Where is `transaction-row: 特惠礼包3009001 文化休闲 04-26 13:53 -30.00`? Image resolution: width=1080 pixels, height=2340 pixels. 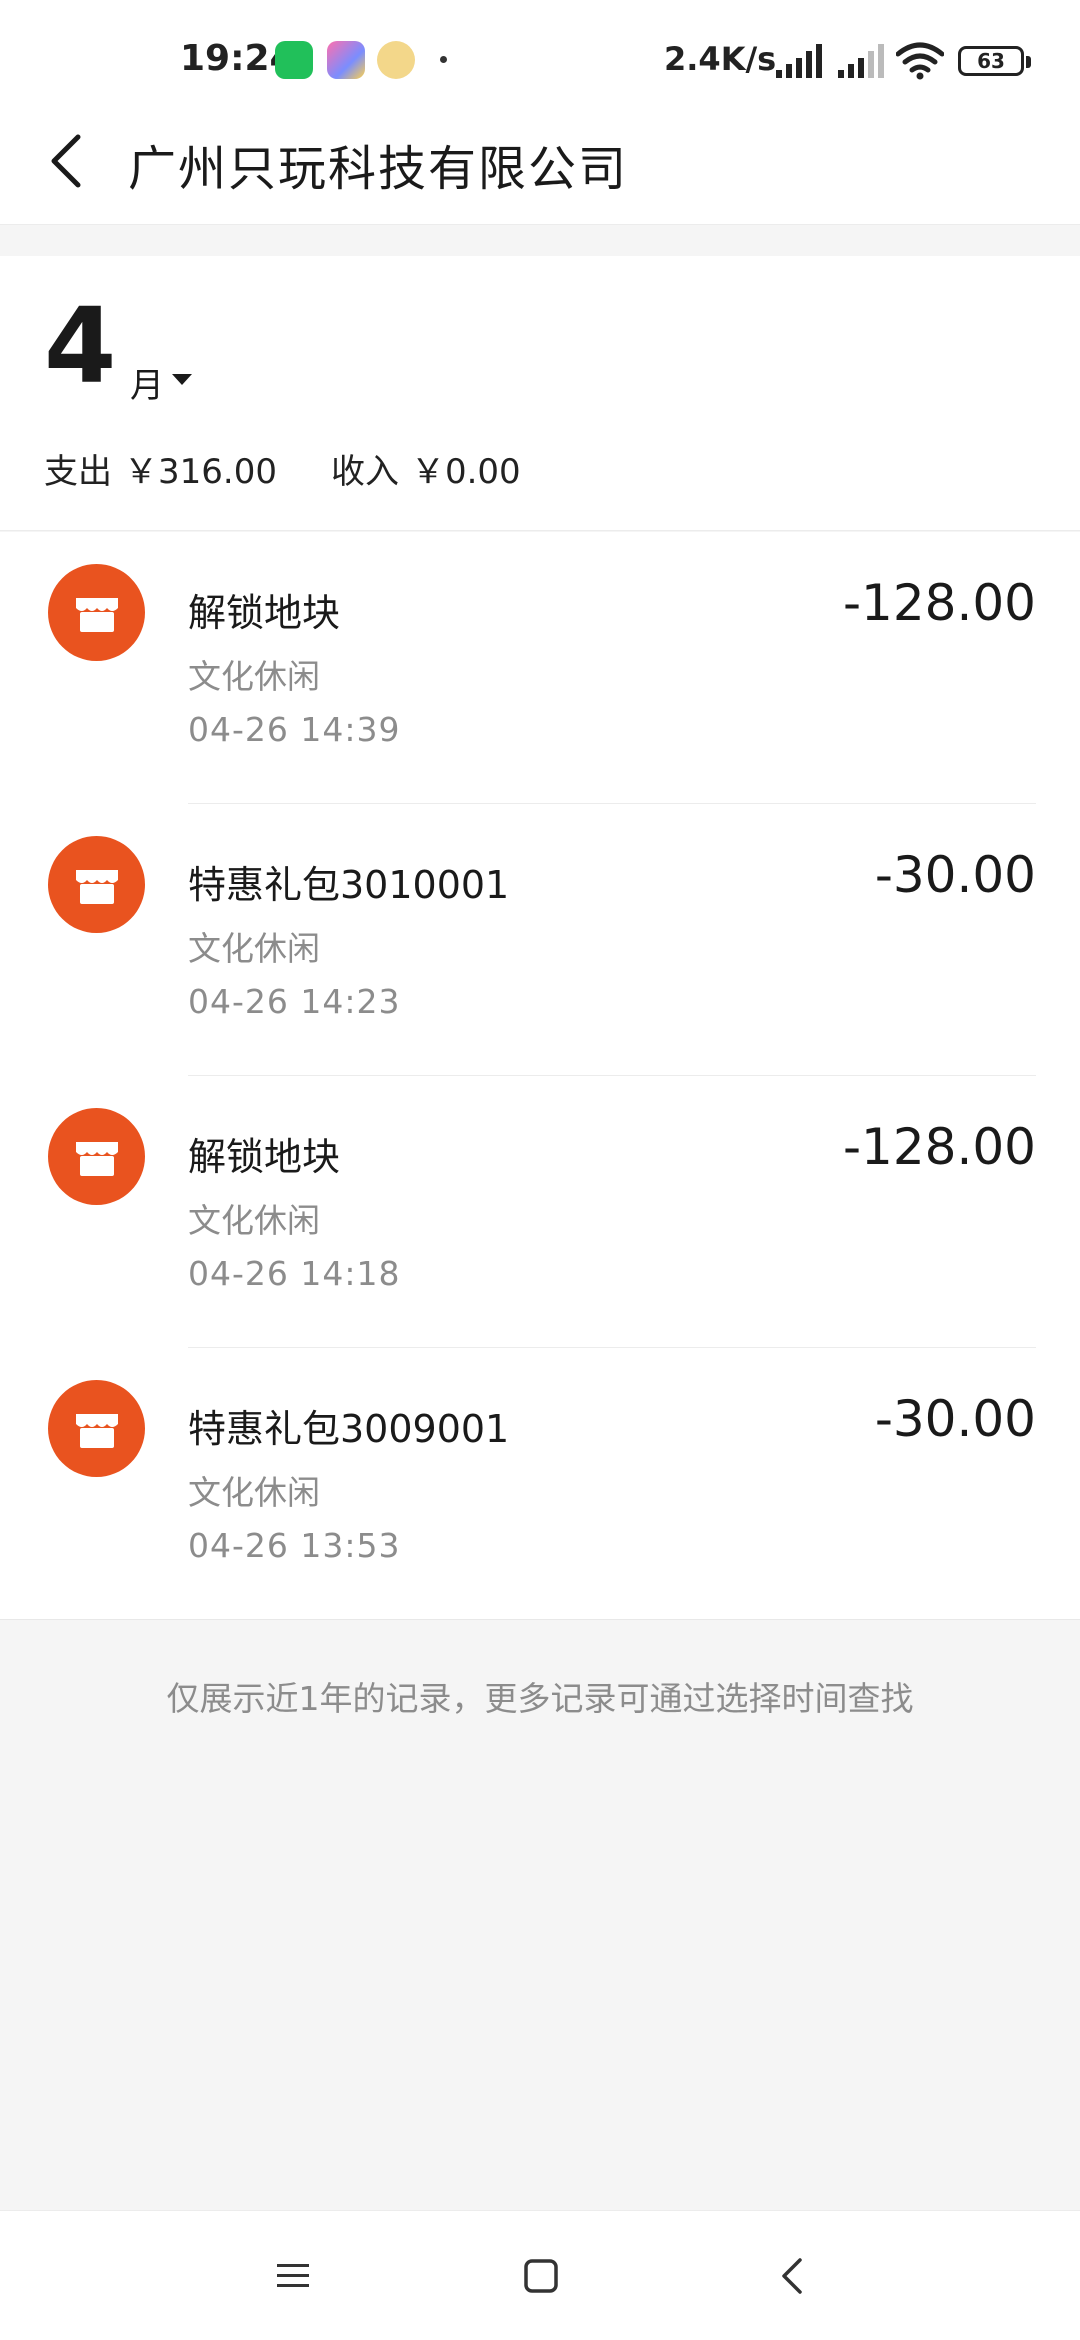
transaction-row: 特惠礼包3009001 文化休闲 04-26 13:53 -30.00 is located at coordinates (540, 1484).